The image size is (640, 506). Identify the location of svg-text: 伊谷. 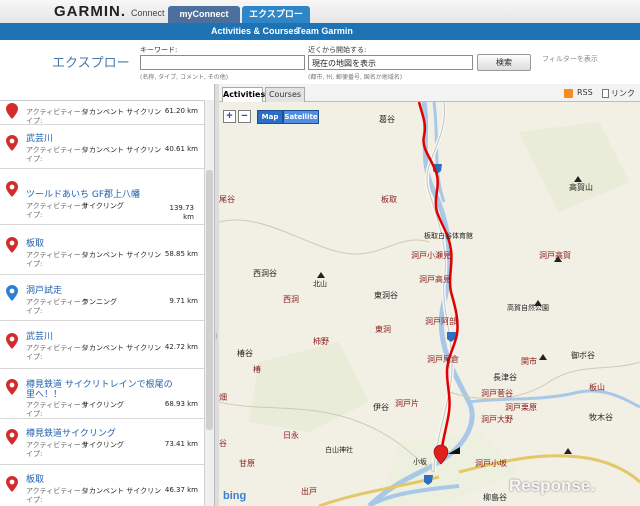
(381, 407).